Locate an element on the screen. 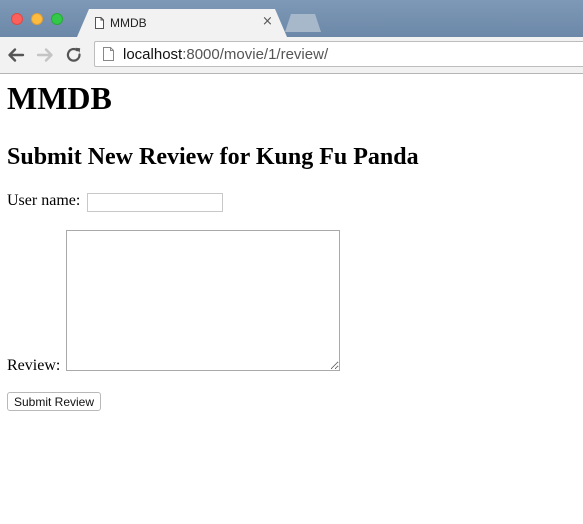 This screenshot has height=524, width=583. url-path: :8000/movie/1/review/ is located at coordinates (255, 54).